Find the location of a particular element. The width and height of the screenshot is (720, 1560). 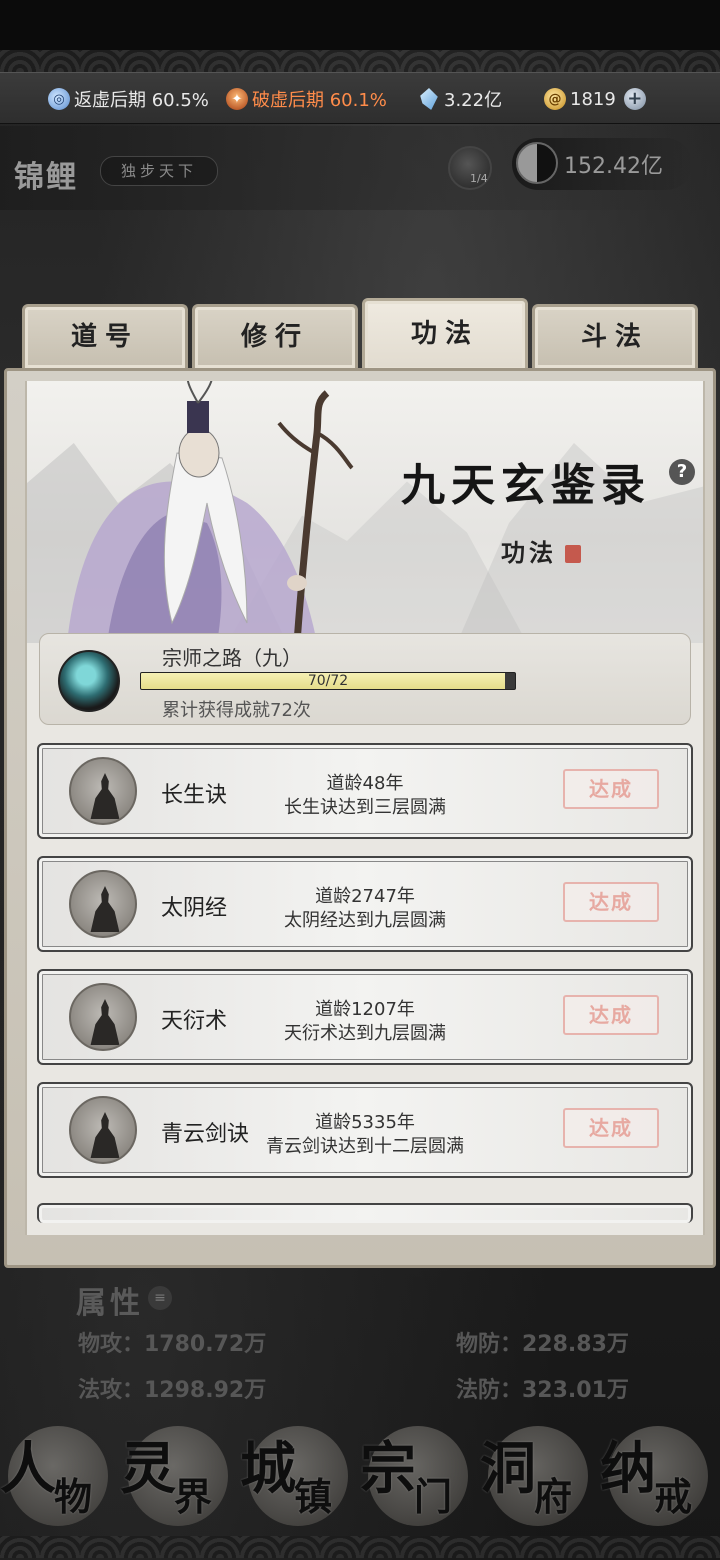

achievement-row: 天衍术 道龄1207年 天衍术达到九层圆满 达成 is located at coordinates (365, 1017).